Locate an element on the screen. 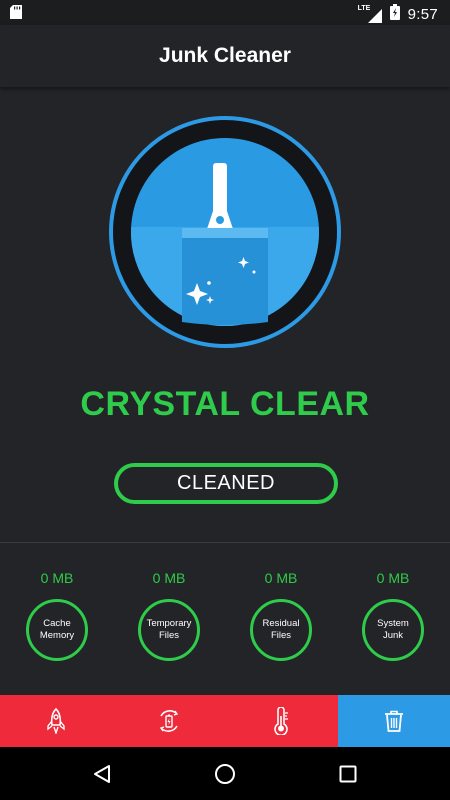 This screenshot has height=800, width=450. stat-label: Cache Memory is located at coordinates (57, 629).